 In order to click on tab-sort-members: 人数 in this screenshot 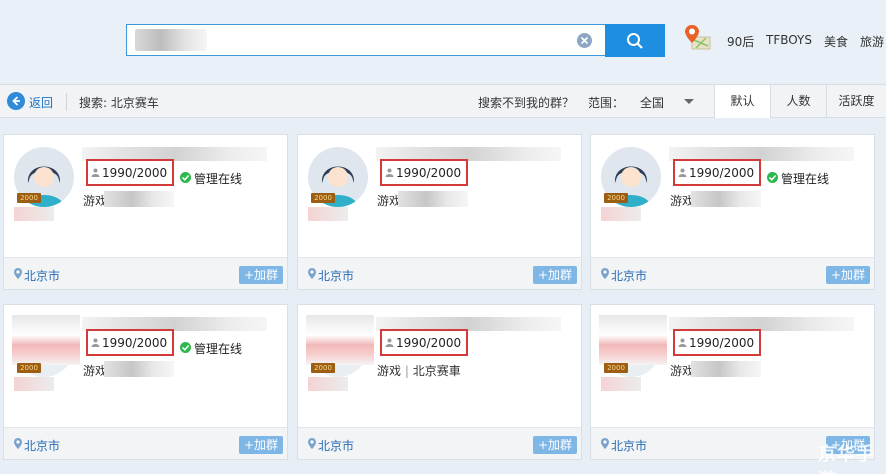, I will do `click(798, 101)`.